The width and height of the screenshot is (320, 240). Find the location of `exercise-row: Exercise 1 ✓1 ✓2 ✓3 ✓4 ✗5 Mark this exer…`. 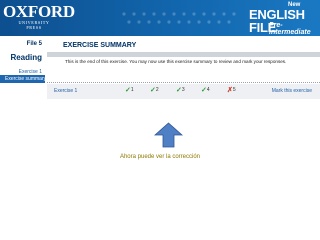

exercise-row: Exercise 1 ✓1 ✓2 ✓3 ✓4 ✗5 Mark this exer… is located at coordinates (183, 91).